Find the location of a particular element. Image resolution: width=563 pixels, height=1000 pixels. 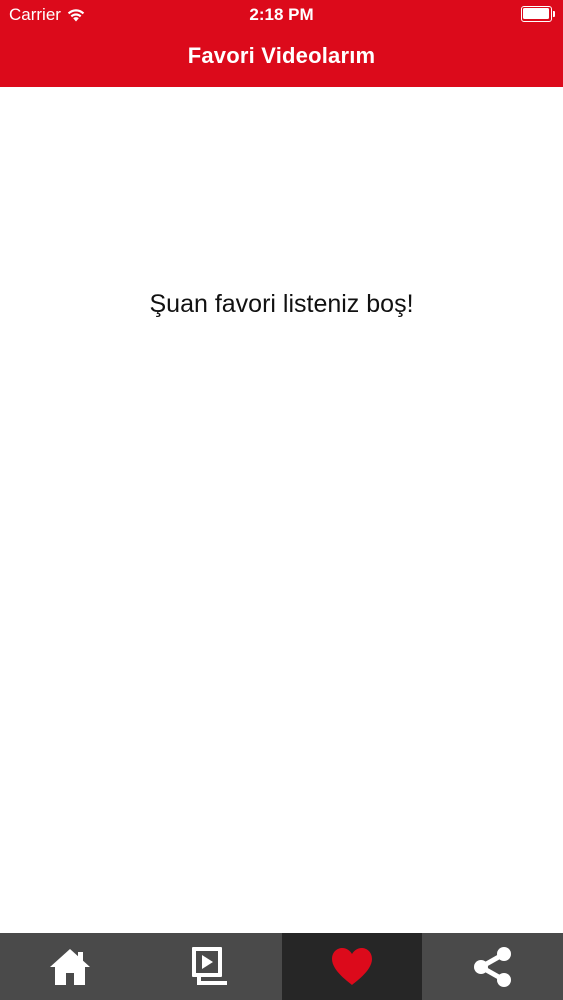

page-title: Favori Videolarım is located at coordinates (281, 55).